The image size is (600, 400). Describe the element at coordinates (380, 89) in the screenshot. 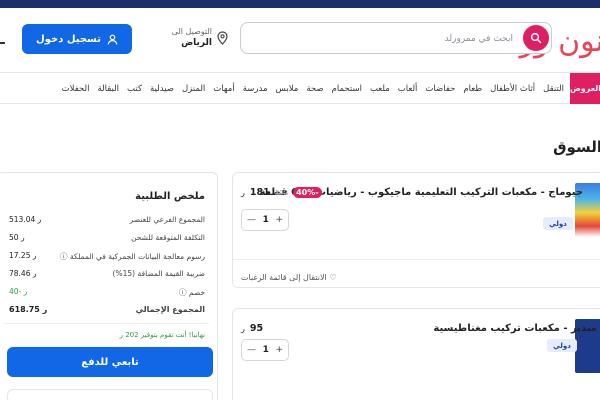

I see `nav-item: ملعب` at that location.